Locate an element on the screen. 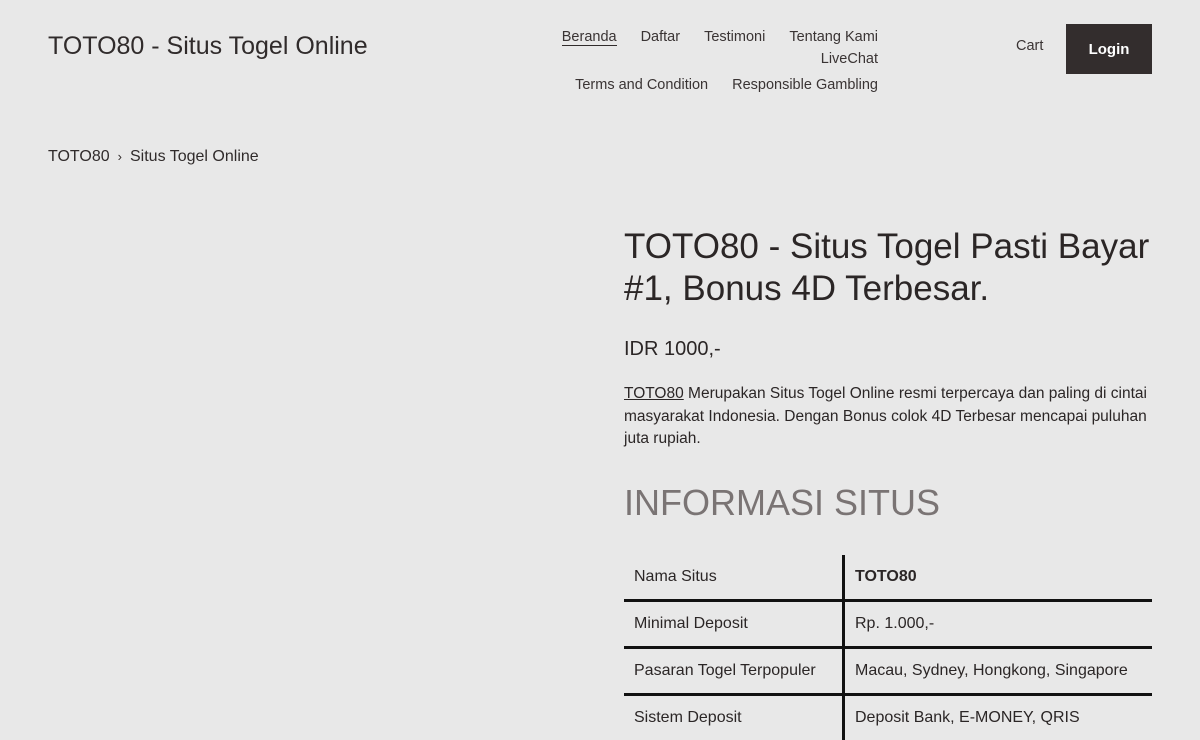  table-cell-label: Pasaran Togel Terpopuler is located at coordinates (734, 671).